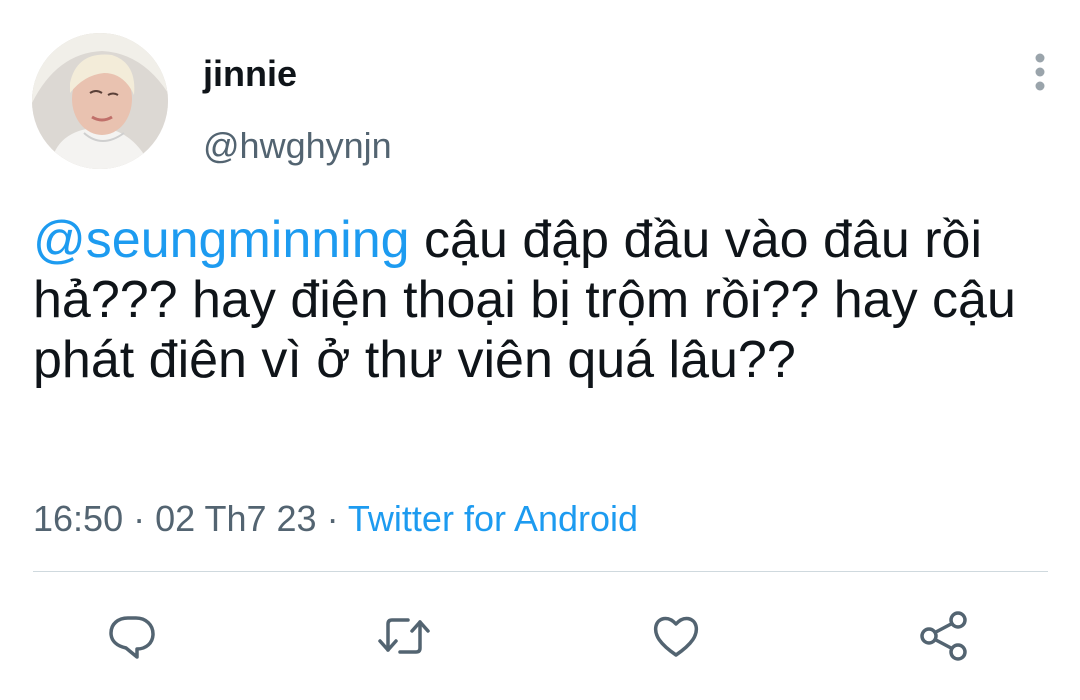  I want to click on display-name: jinnie, so click(250, 74).